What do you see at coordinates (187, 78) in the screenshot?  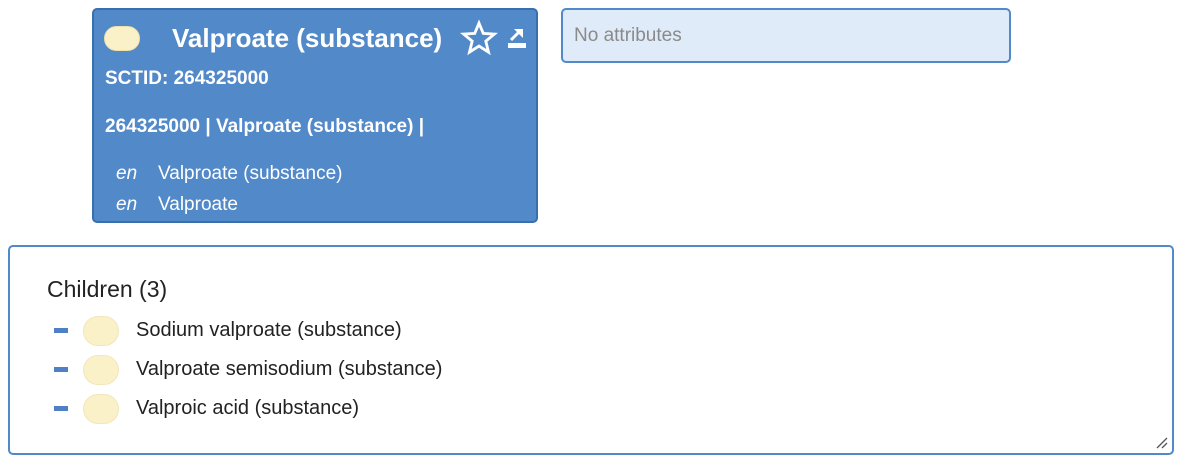 I see `sctid-label: SCTID: 264325000` at bounding box center [187, 78].